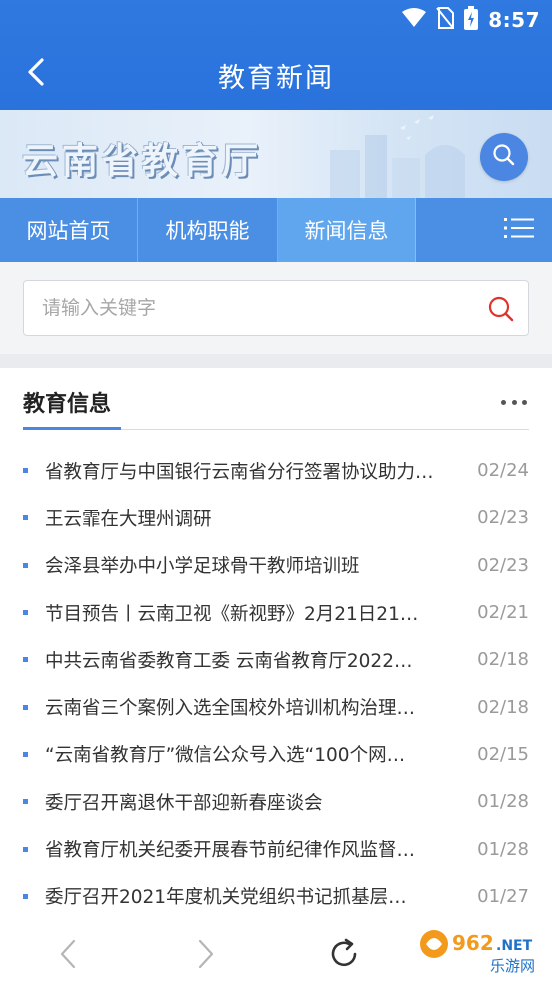 The height and width of the screenshot is (981, 552). I want to click on browser-back-button, so click(68, 956).